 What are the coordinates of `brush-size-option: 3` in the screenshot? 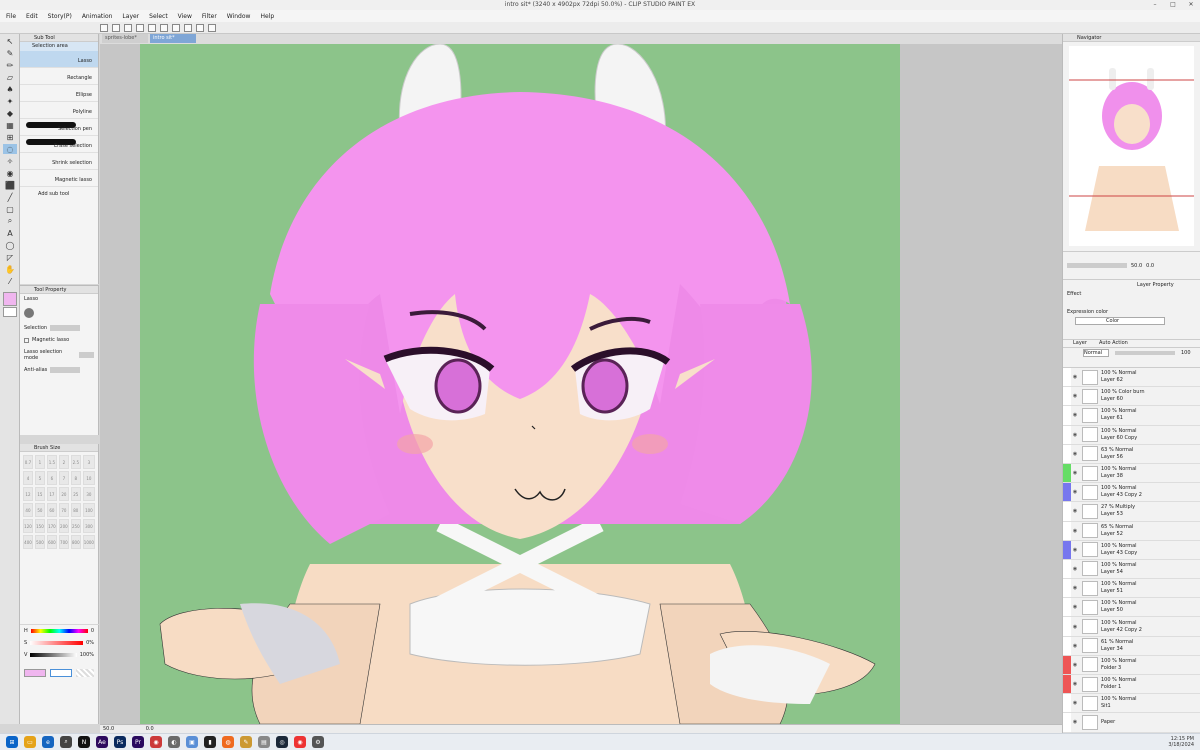 It's located at (88, 462).